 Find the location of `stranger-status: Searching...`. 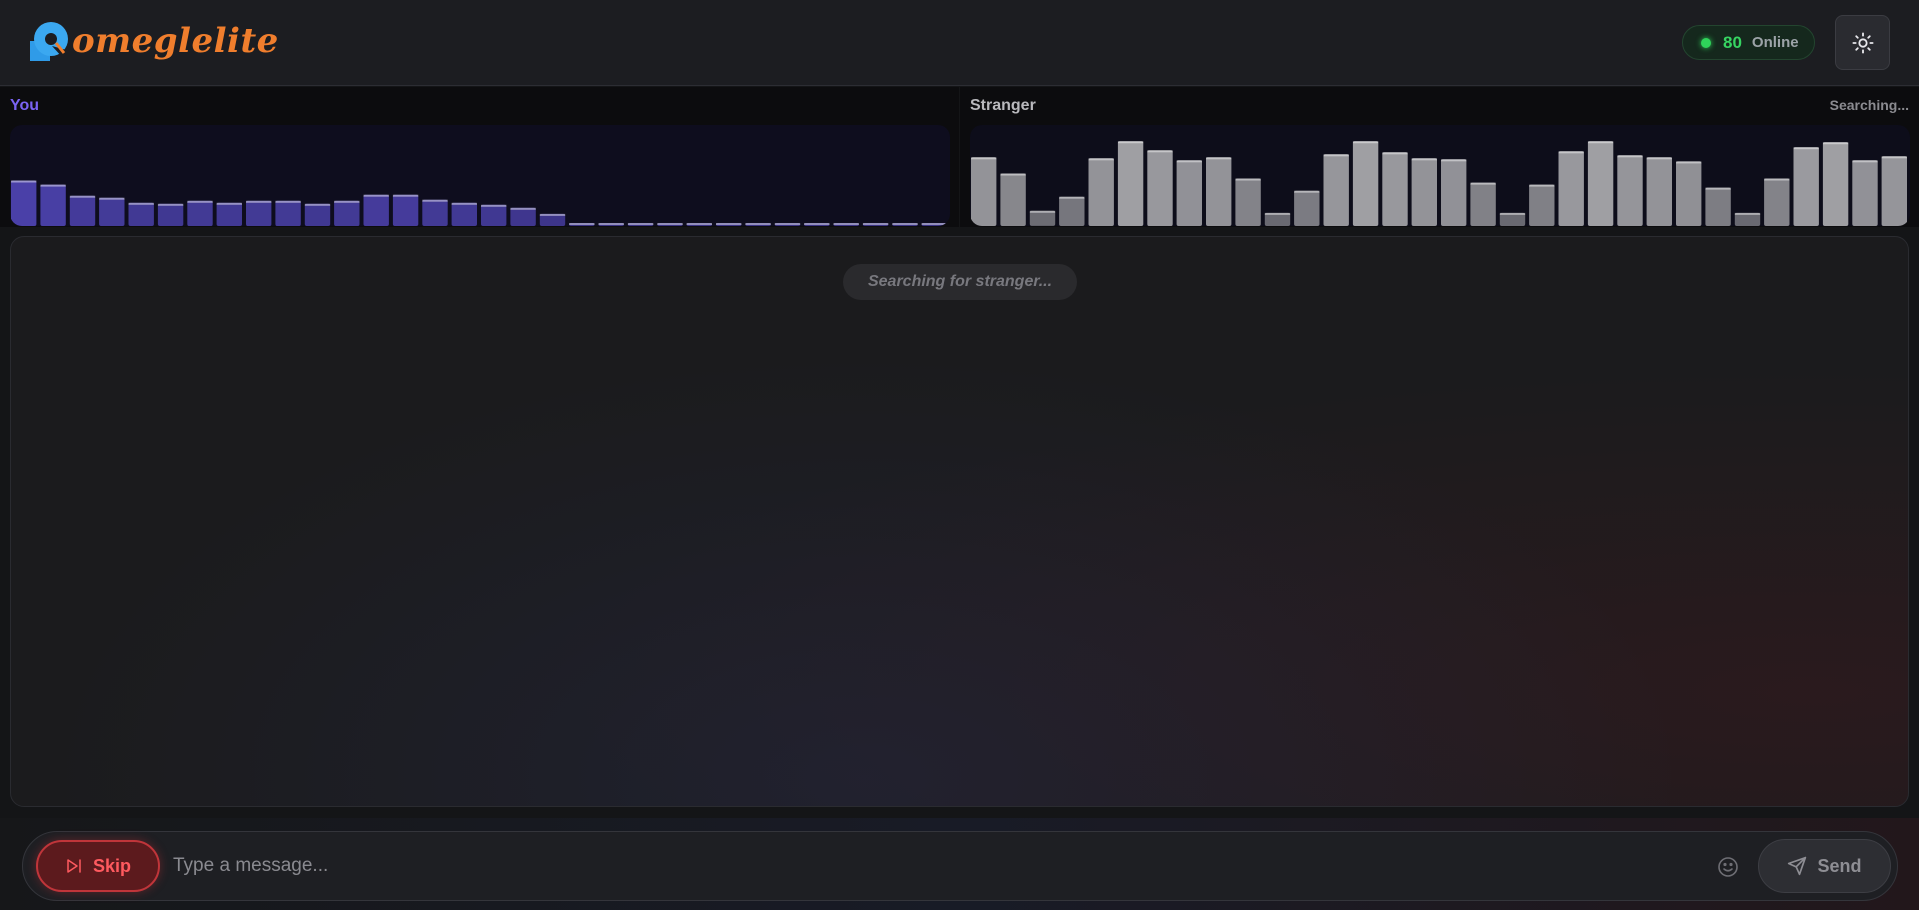

stranger-status: Searching... is located at coordinates (1869, 105).